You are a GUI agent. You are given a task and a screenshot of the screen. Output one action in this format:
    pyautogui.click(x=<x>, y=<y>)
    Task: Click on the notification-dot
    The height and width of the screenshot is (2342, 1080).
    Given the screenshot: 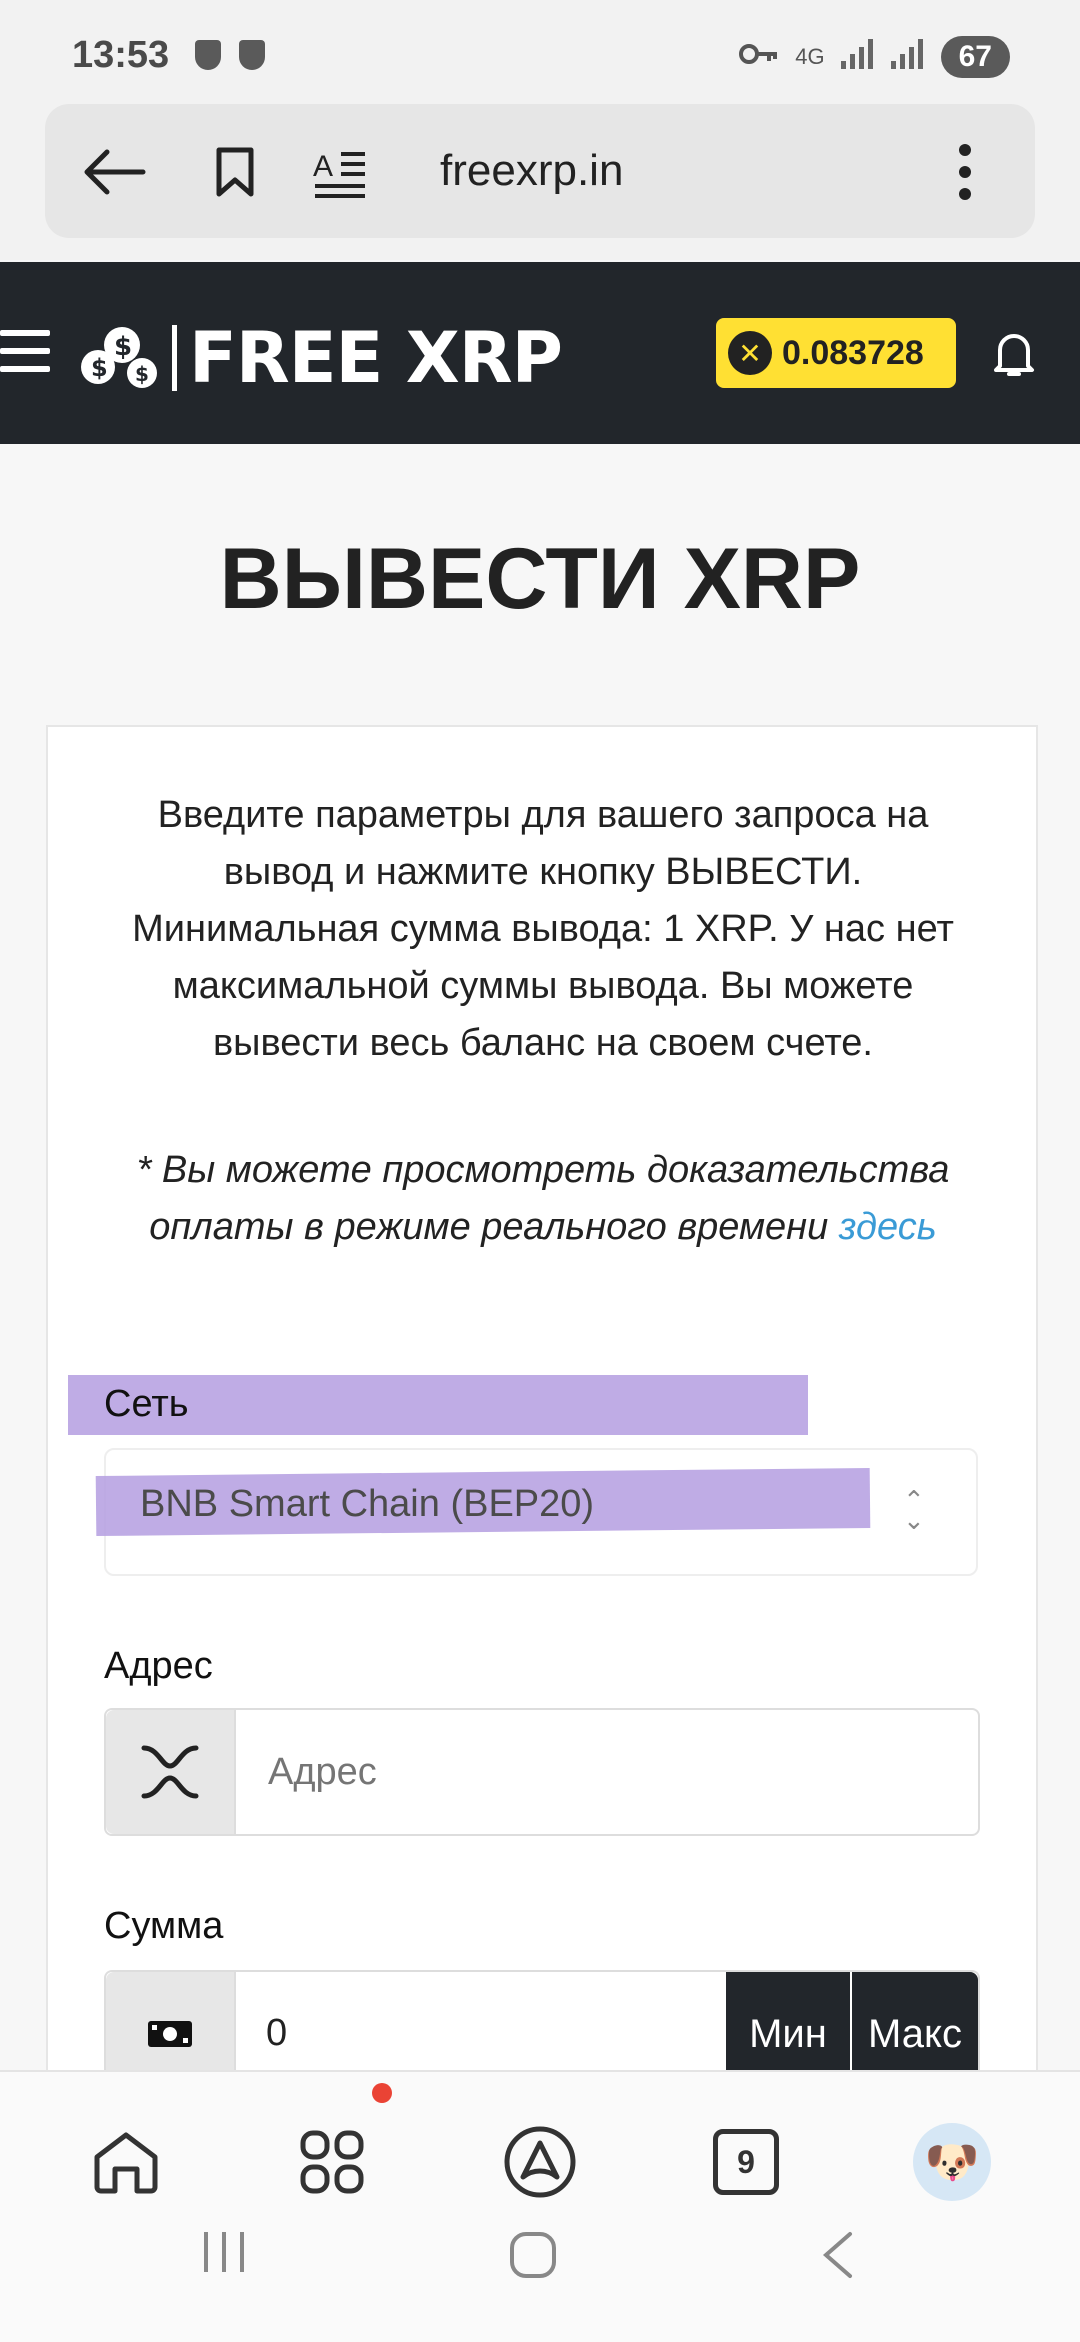 What is the action you would take?
    pyautogui.click(x=382, y=2093)
    